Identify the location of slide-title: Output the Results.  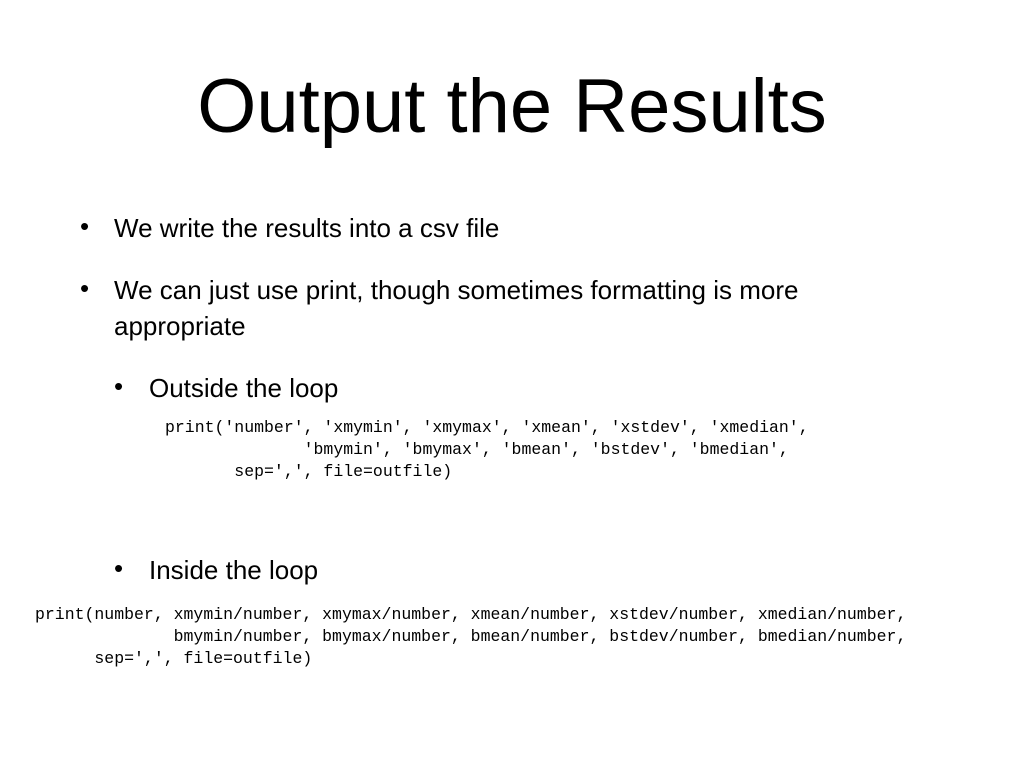
(512, 106).